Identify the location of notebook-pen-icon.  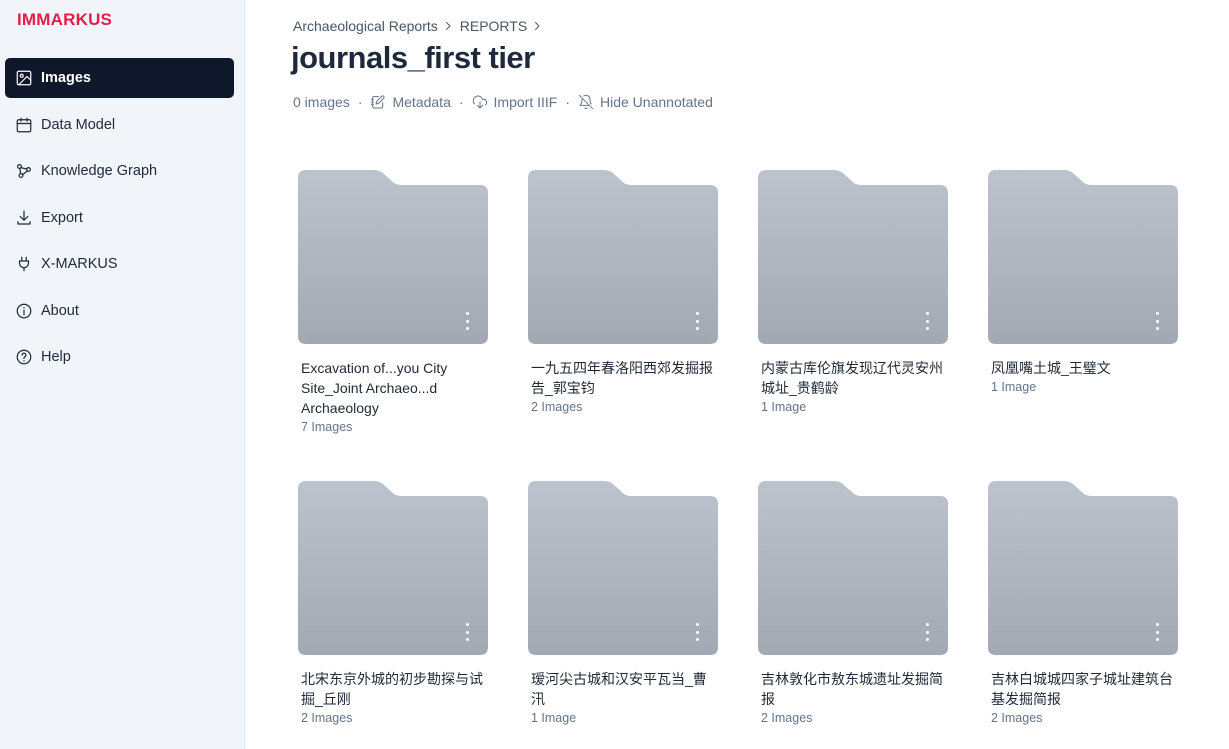
(378, 102).